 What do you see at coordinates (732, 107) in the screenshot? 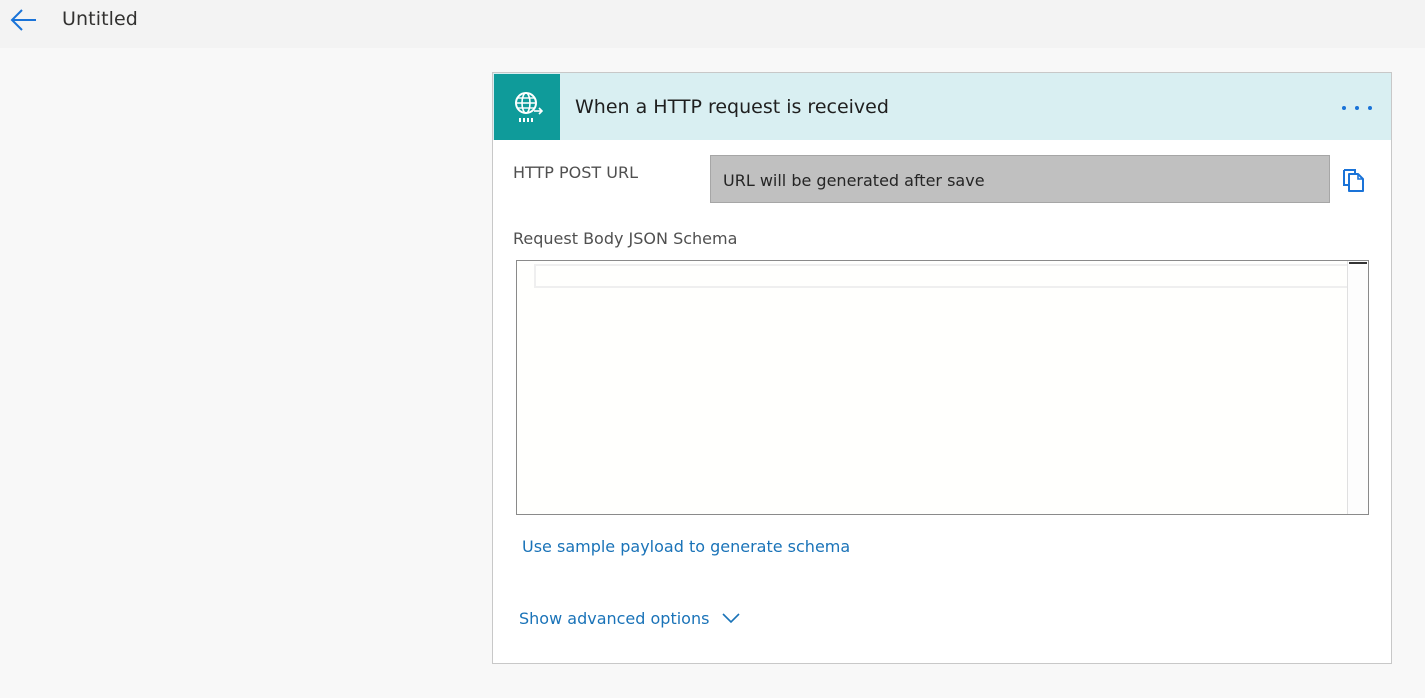
I see `card-title: When a HTTP request is received` at bounding box center [732, 107].